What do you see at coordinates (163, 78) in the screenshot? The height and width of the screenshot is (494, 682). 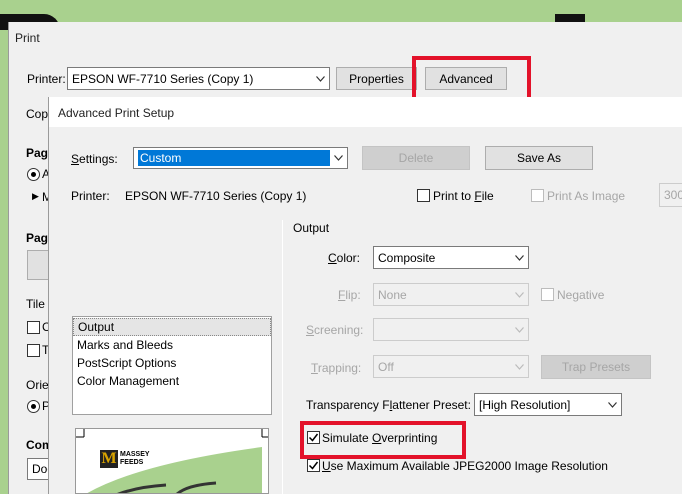 I see `print-printer-value: EPSON WF-7710 Series (Copy 1)` at bounding box center [163, 78].